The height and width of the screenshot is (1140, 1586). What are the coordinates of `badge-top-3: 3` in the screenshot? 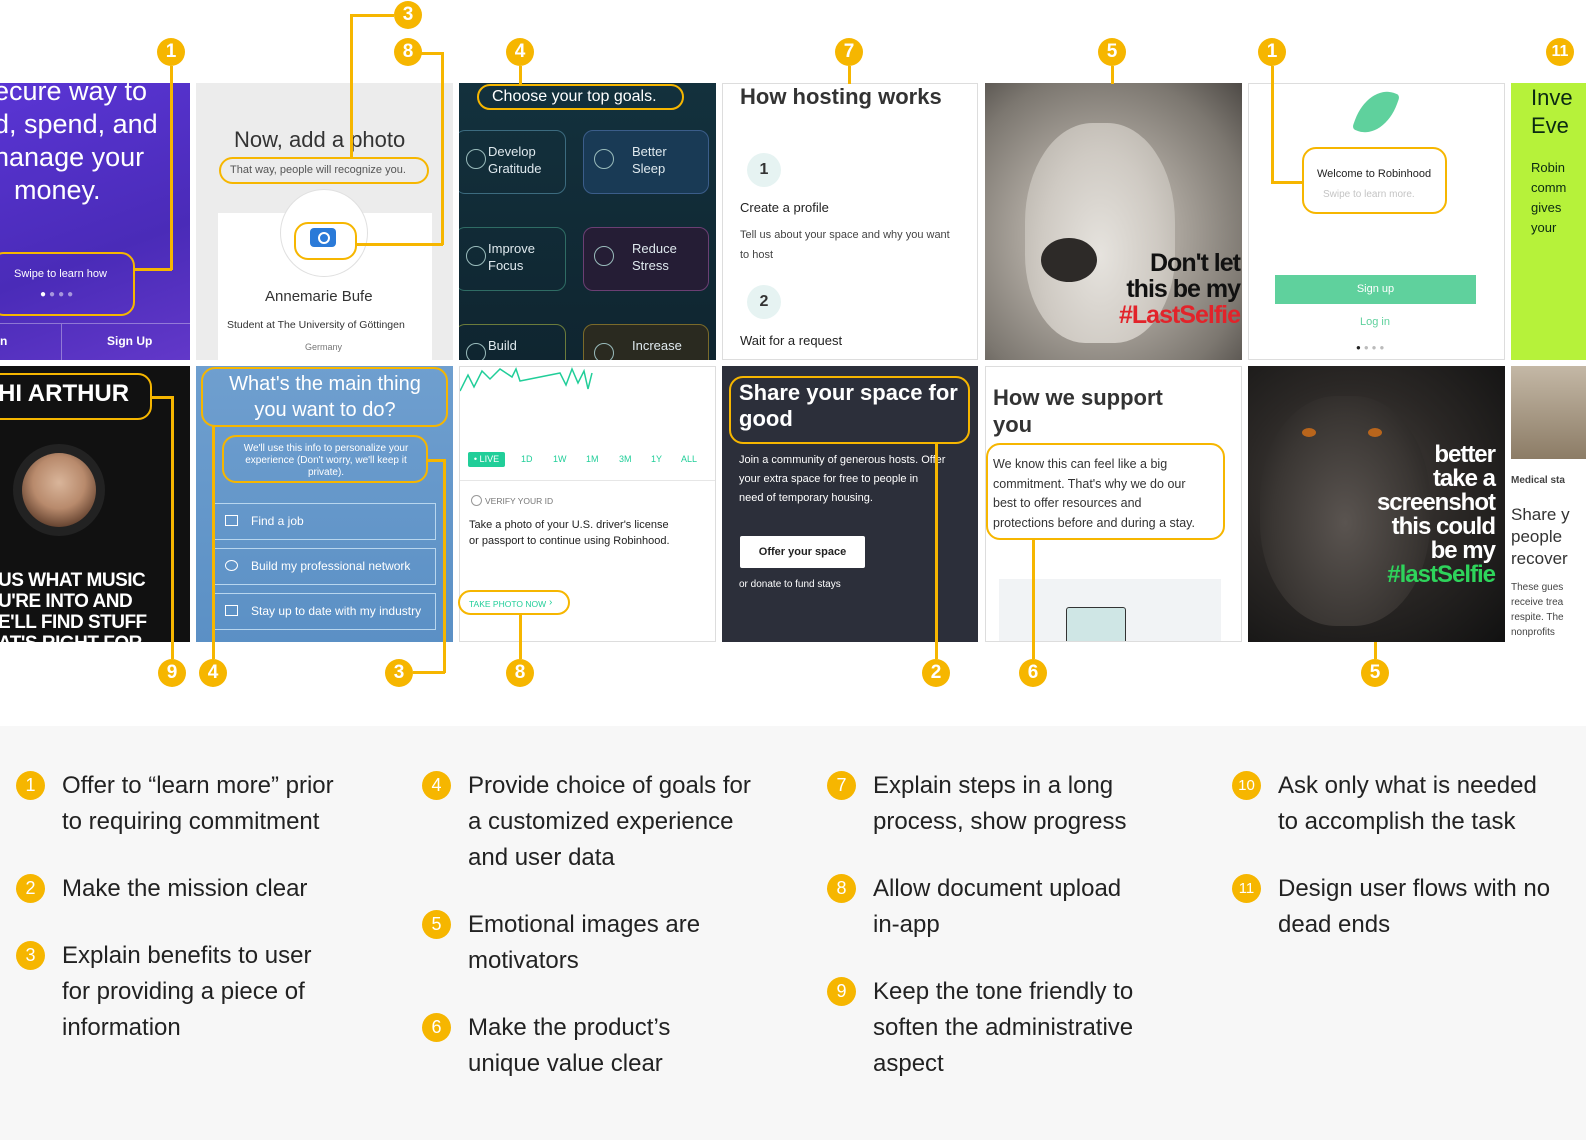 It's located at (408, 15).